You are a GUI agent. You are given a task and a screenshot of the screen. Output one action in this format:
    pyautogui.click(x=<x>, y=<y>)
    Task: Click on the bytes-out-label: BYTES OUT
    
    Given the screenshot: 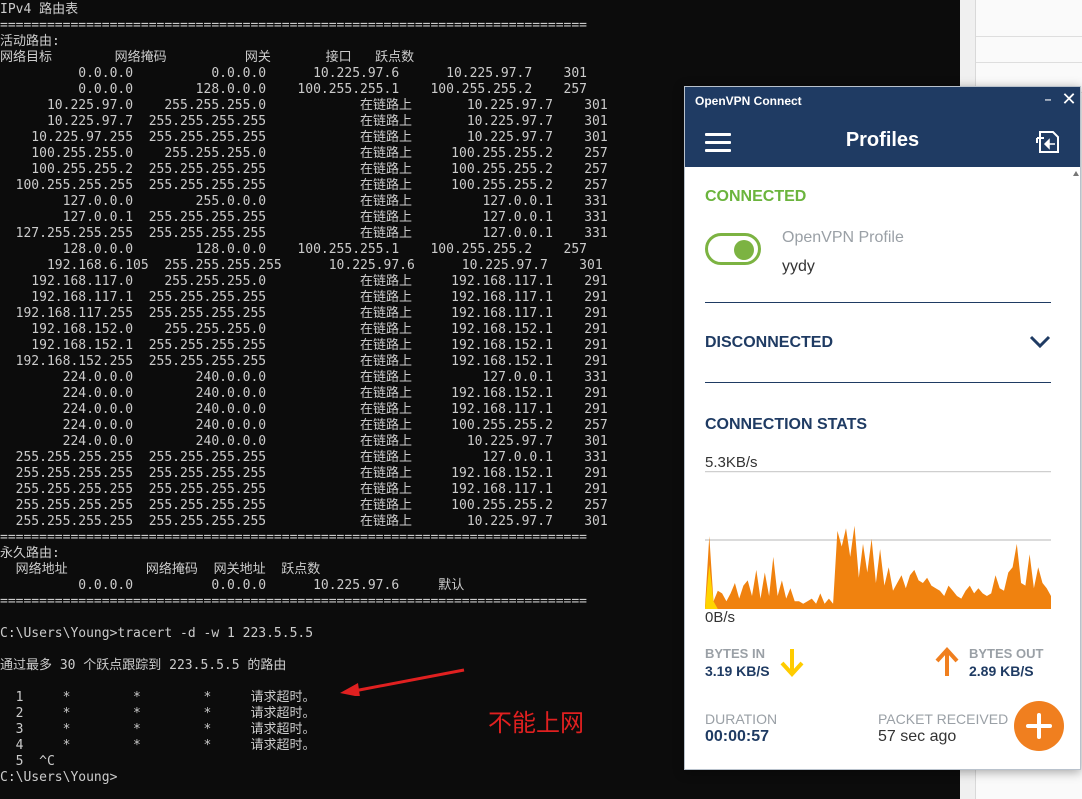 What is the action you would take?
    pyautogui.click(x=1006, y=653)
    